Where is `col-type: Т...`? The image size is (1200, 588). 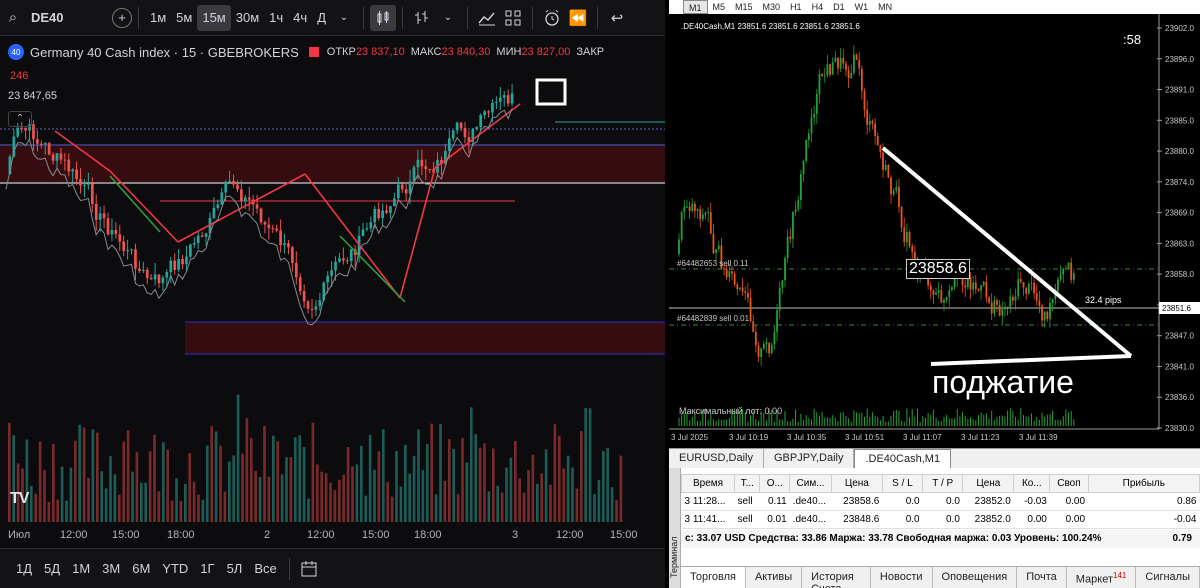 col-type: Т... is located at coordinates (747, 483).